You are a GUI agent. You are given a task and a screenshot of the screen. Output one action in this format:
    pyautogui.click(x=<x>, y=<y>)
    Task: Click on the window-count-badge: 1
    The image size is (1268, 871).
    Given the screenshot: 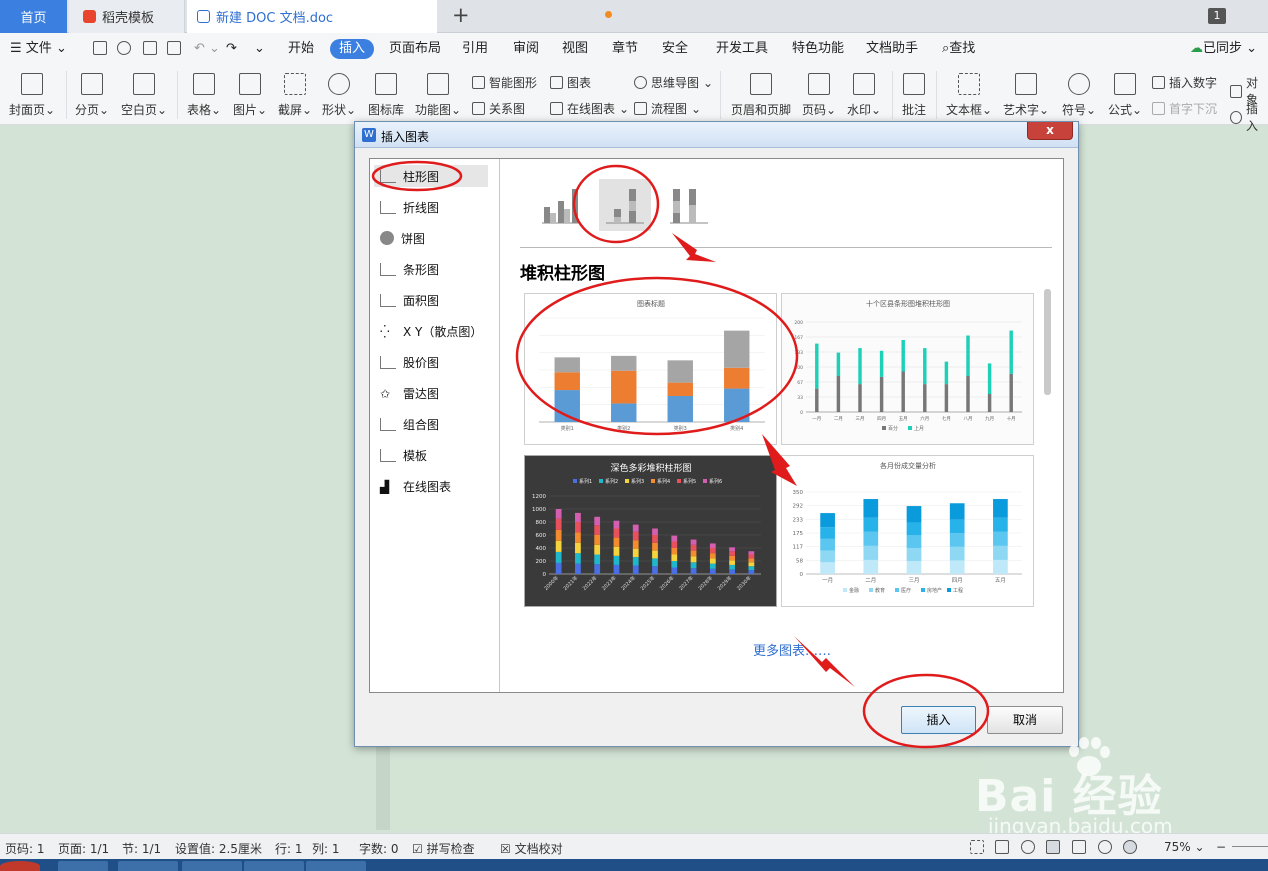 What is the action you would take?
    pyautogui.click(x=1217, y=16)
    